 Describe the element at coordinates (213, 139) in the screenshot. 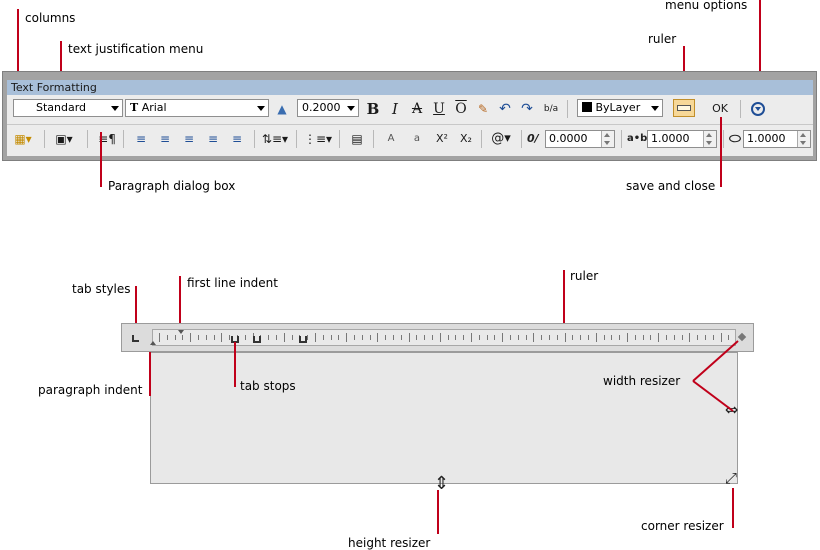

I see `justify-icon: ≡` at that location.